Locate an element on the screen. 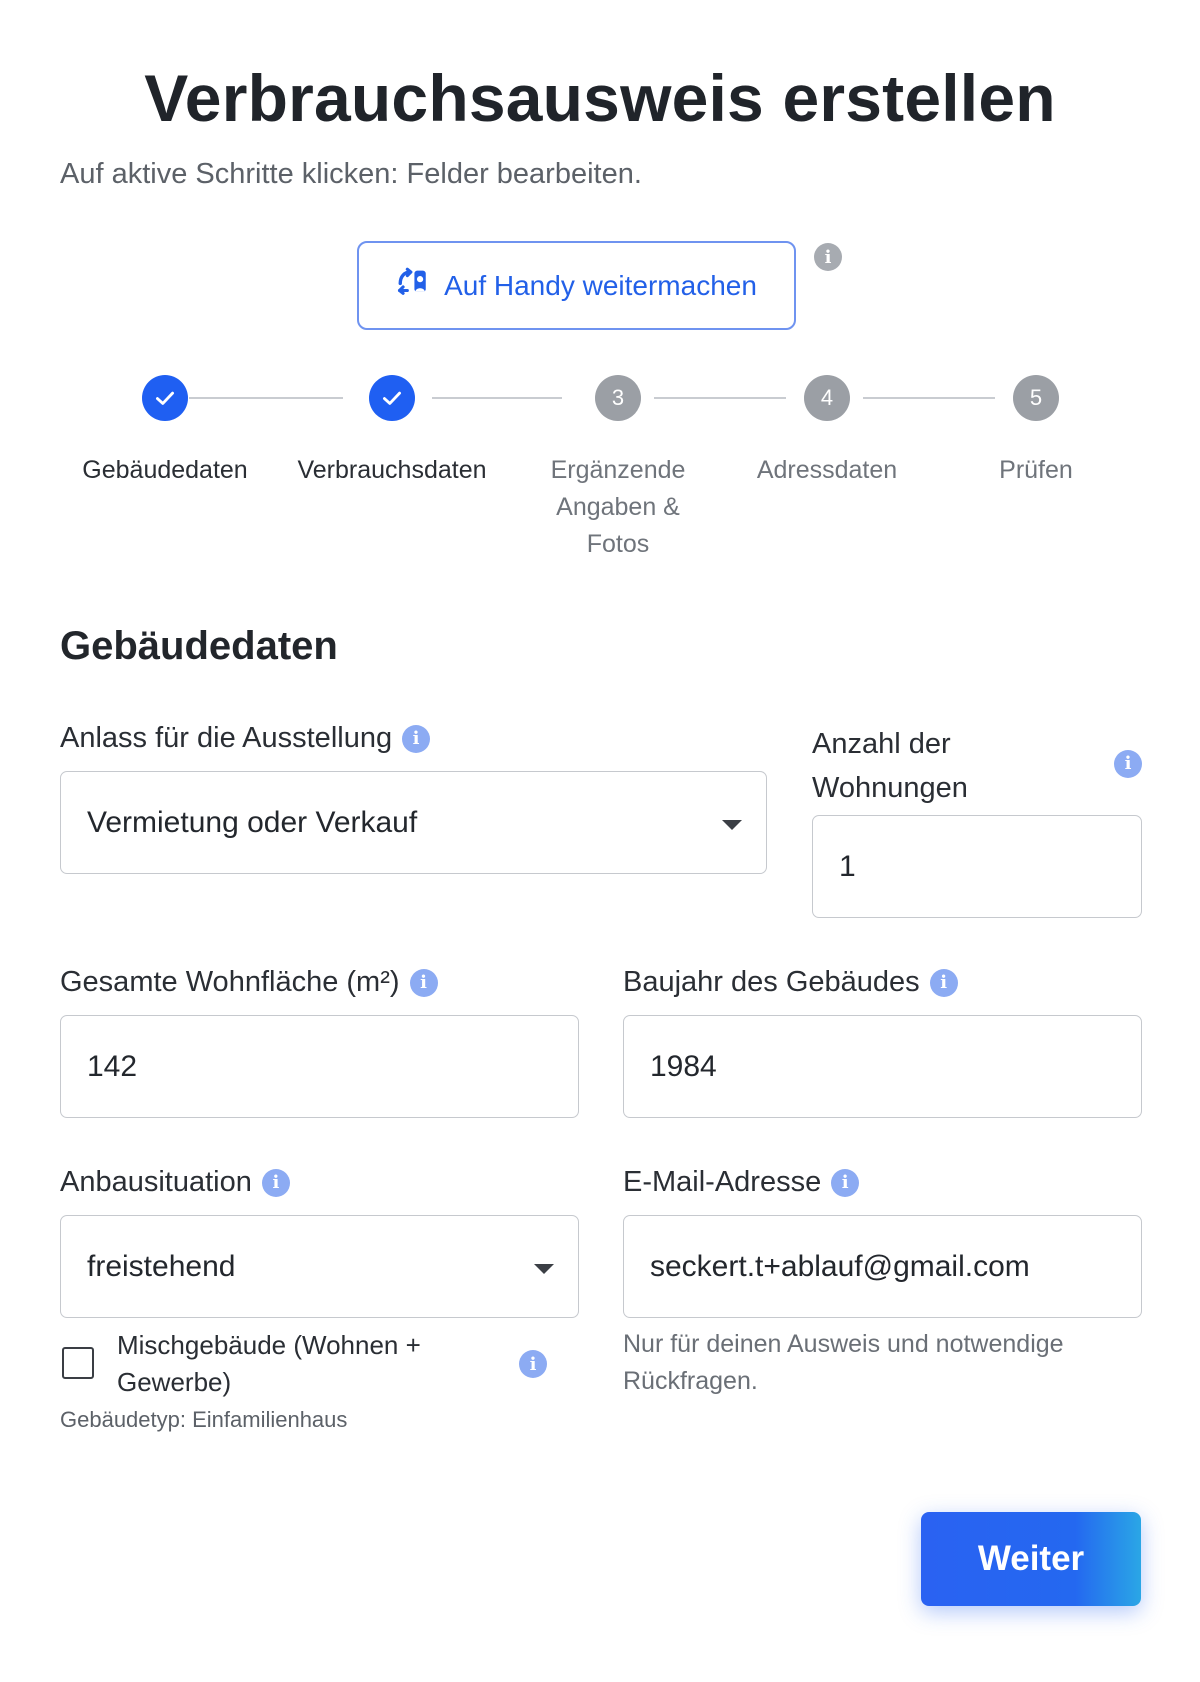 This screenshot has height=1682, width=1200. baujahr-input: 1984 is located at coordinates (882, 1066).